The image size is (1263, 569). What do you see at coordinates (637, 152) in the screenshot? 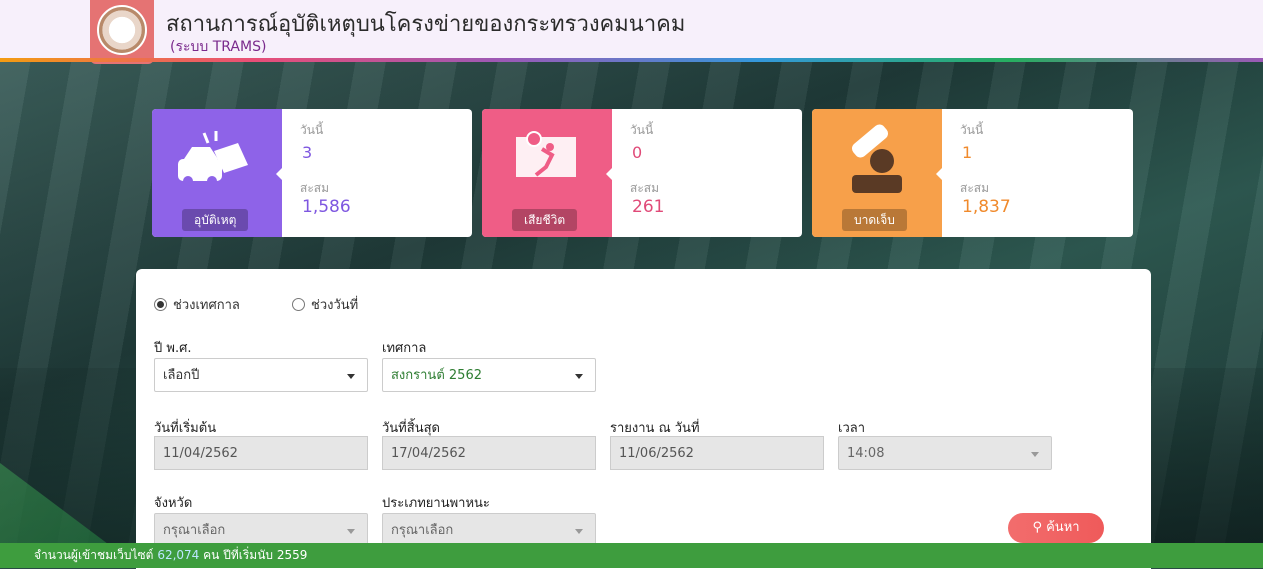
I see `fatality-today-value: 0` at bounding box center [637, 152].